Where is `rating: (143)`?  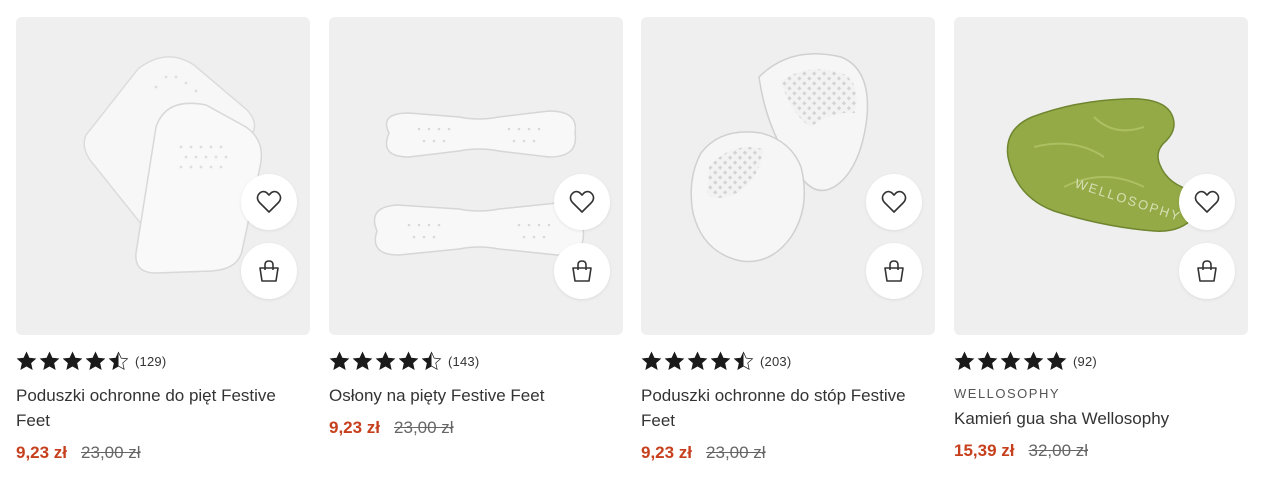 rating: (143) is located at coordinates (476, 361).